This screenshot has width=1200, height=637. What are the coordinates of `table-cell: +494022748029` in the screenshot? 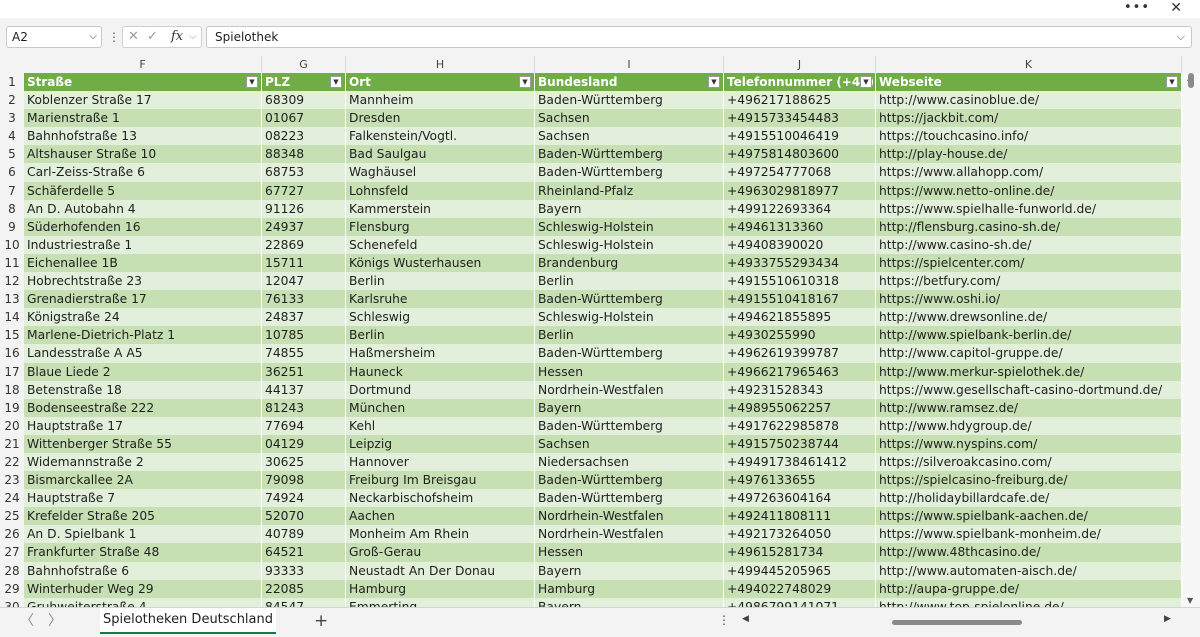 It's located at (800, 588).